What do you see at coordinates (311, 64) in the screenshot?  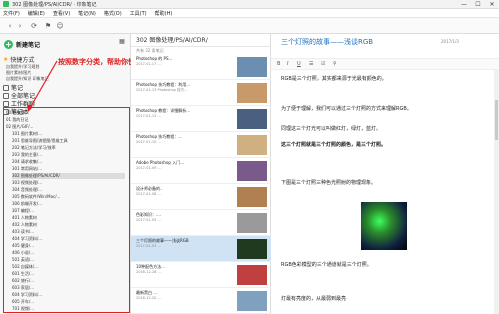 I see `list-icon: ☰` at bounding box center [311, 64].